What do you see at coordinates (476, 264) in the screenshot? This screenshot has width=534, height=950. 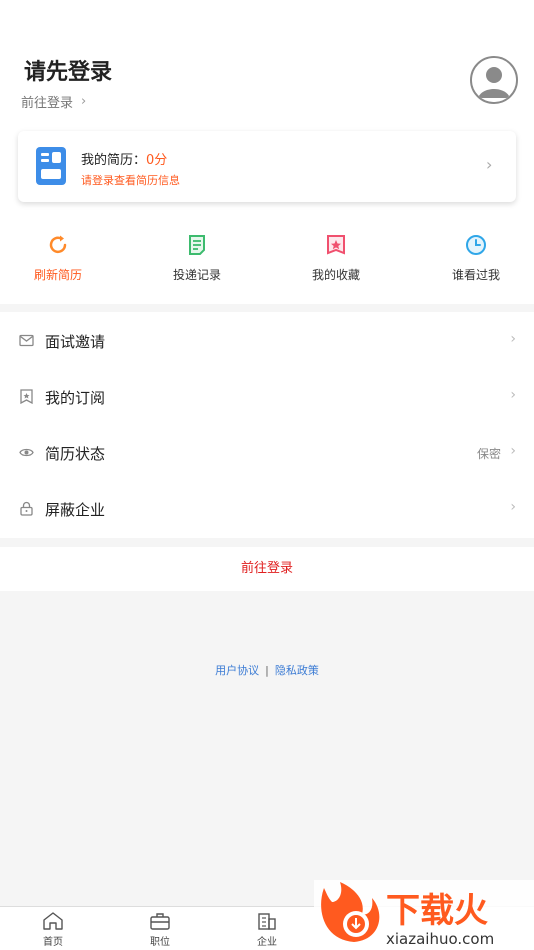 I see `quick-action-who-viewed-me: 谁看过我` at bounding box center [476, 264].